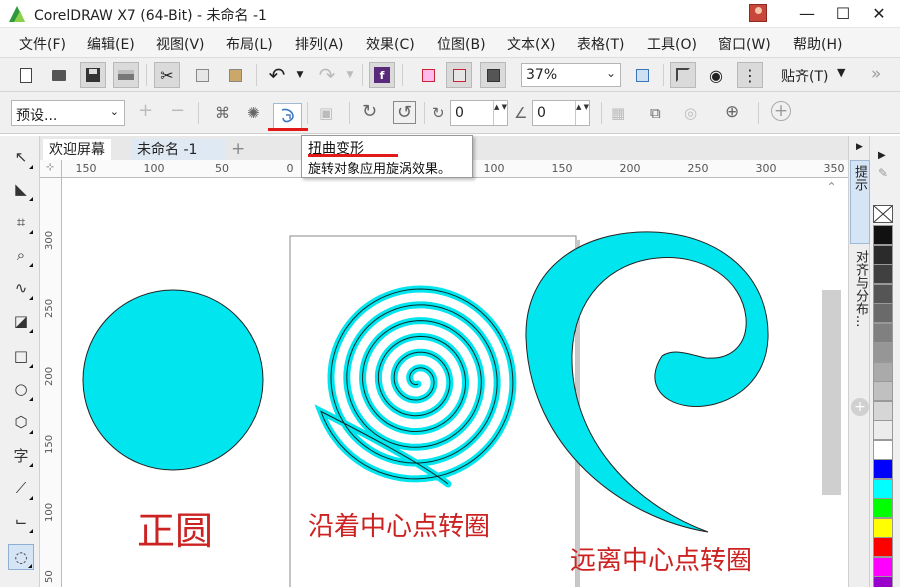 The width and height of the screenshot is (900, 587). What do you see at coordinates (21, 157) in the screenshot?
I see `pick-tool: ↖` at bounding box center [21, 157].